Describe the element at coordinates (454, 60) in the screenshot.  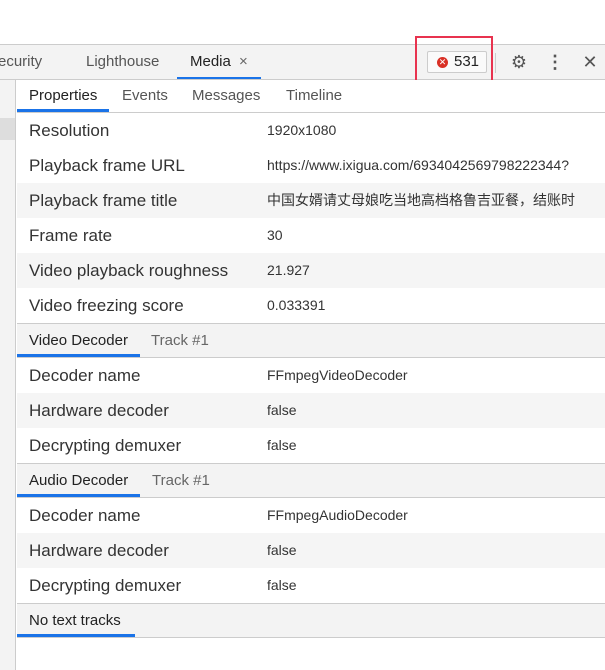
I see `highlight-box` at that location.